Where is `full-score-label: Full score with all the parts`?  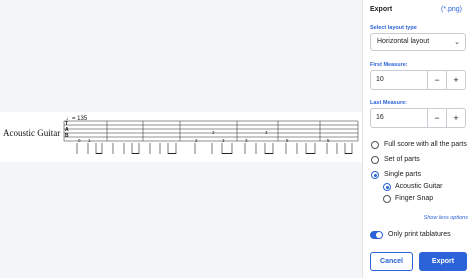
full-score-label: Full score with all the parts is located at coordinates (425, 144).